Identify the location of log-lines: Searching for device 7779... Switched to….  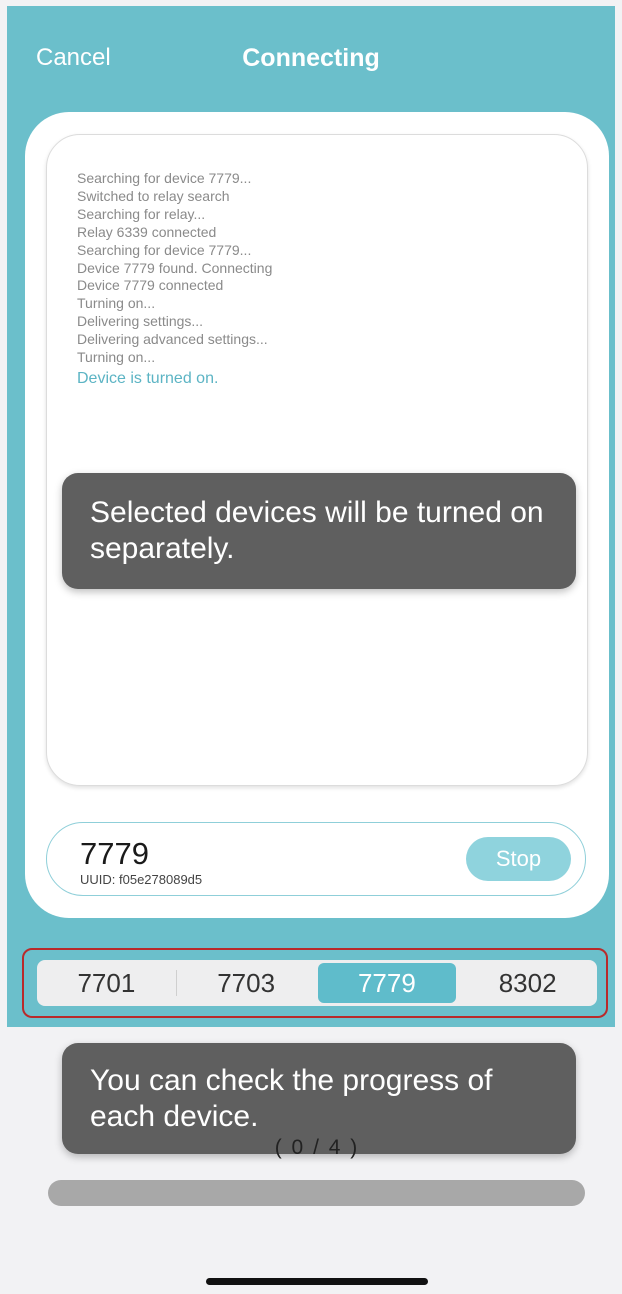
(317, 280).